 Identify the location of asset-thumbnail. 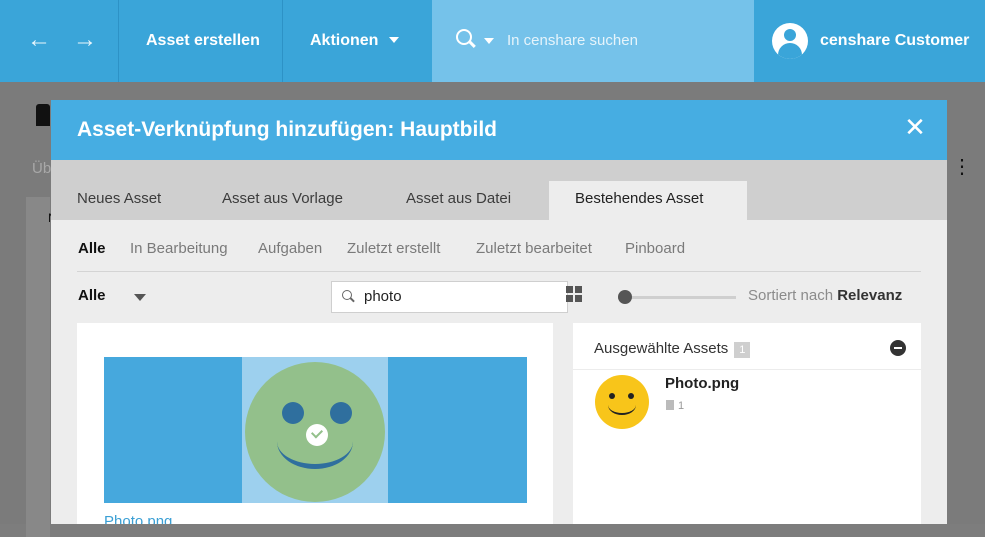
(315, 430).